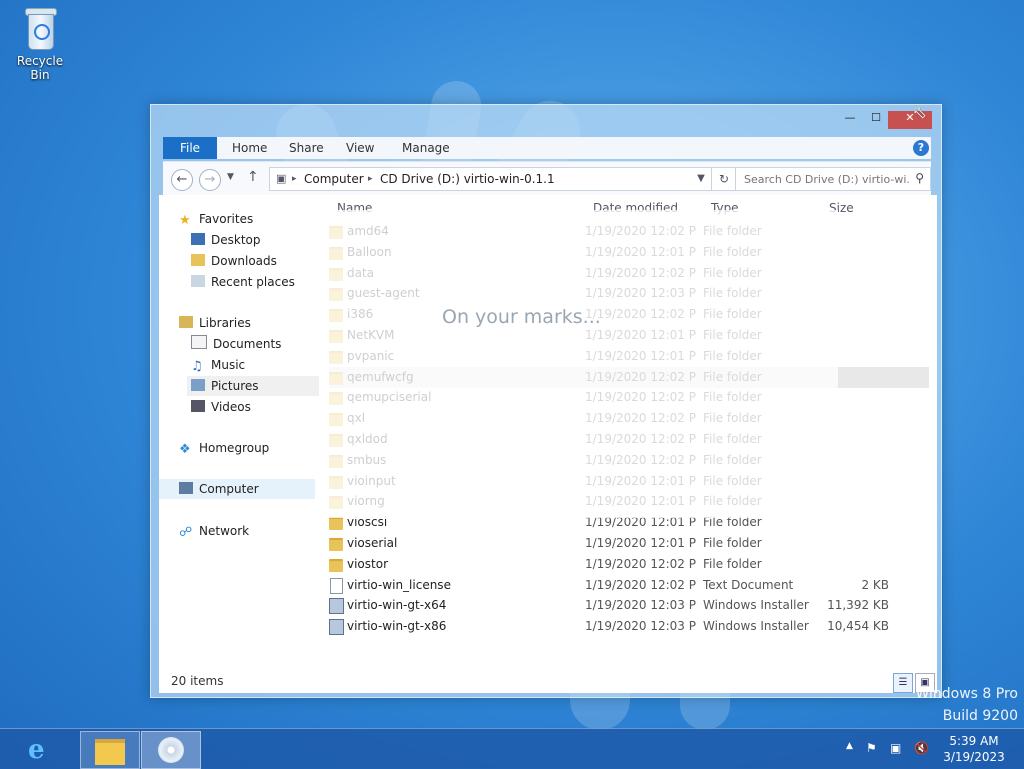 The image size is (1024, 769). Describe the element at coordinates (281, 178) in the screenshot. I see `drive-icon: ▣` at that location.